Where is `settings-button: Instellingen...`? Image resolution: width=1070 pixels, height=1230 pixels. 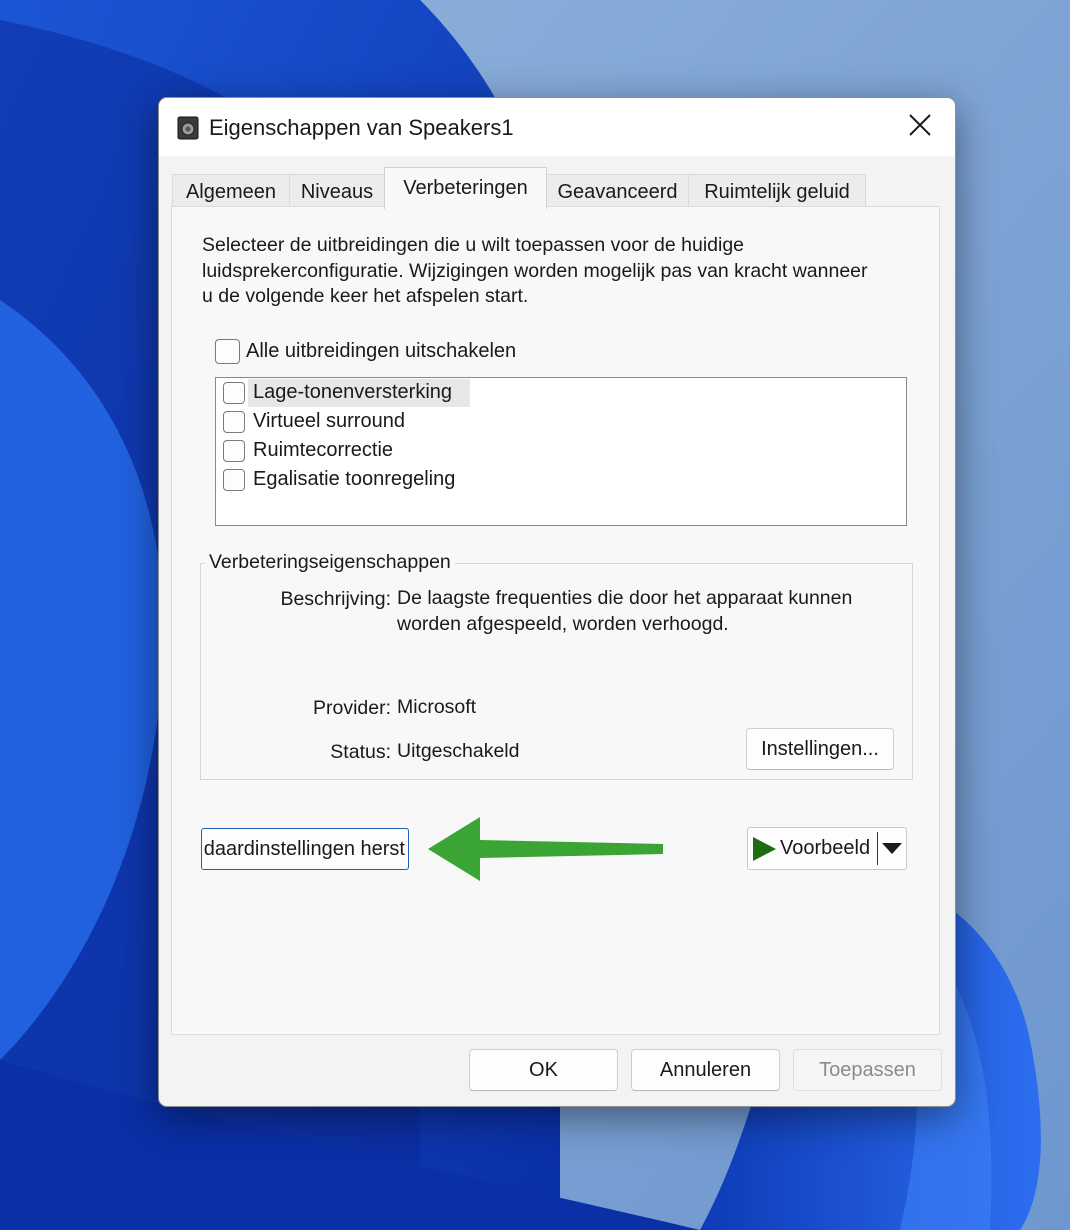
settings-button: Instellingen... is located at coordinates (820, 749).